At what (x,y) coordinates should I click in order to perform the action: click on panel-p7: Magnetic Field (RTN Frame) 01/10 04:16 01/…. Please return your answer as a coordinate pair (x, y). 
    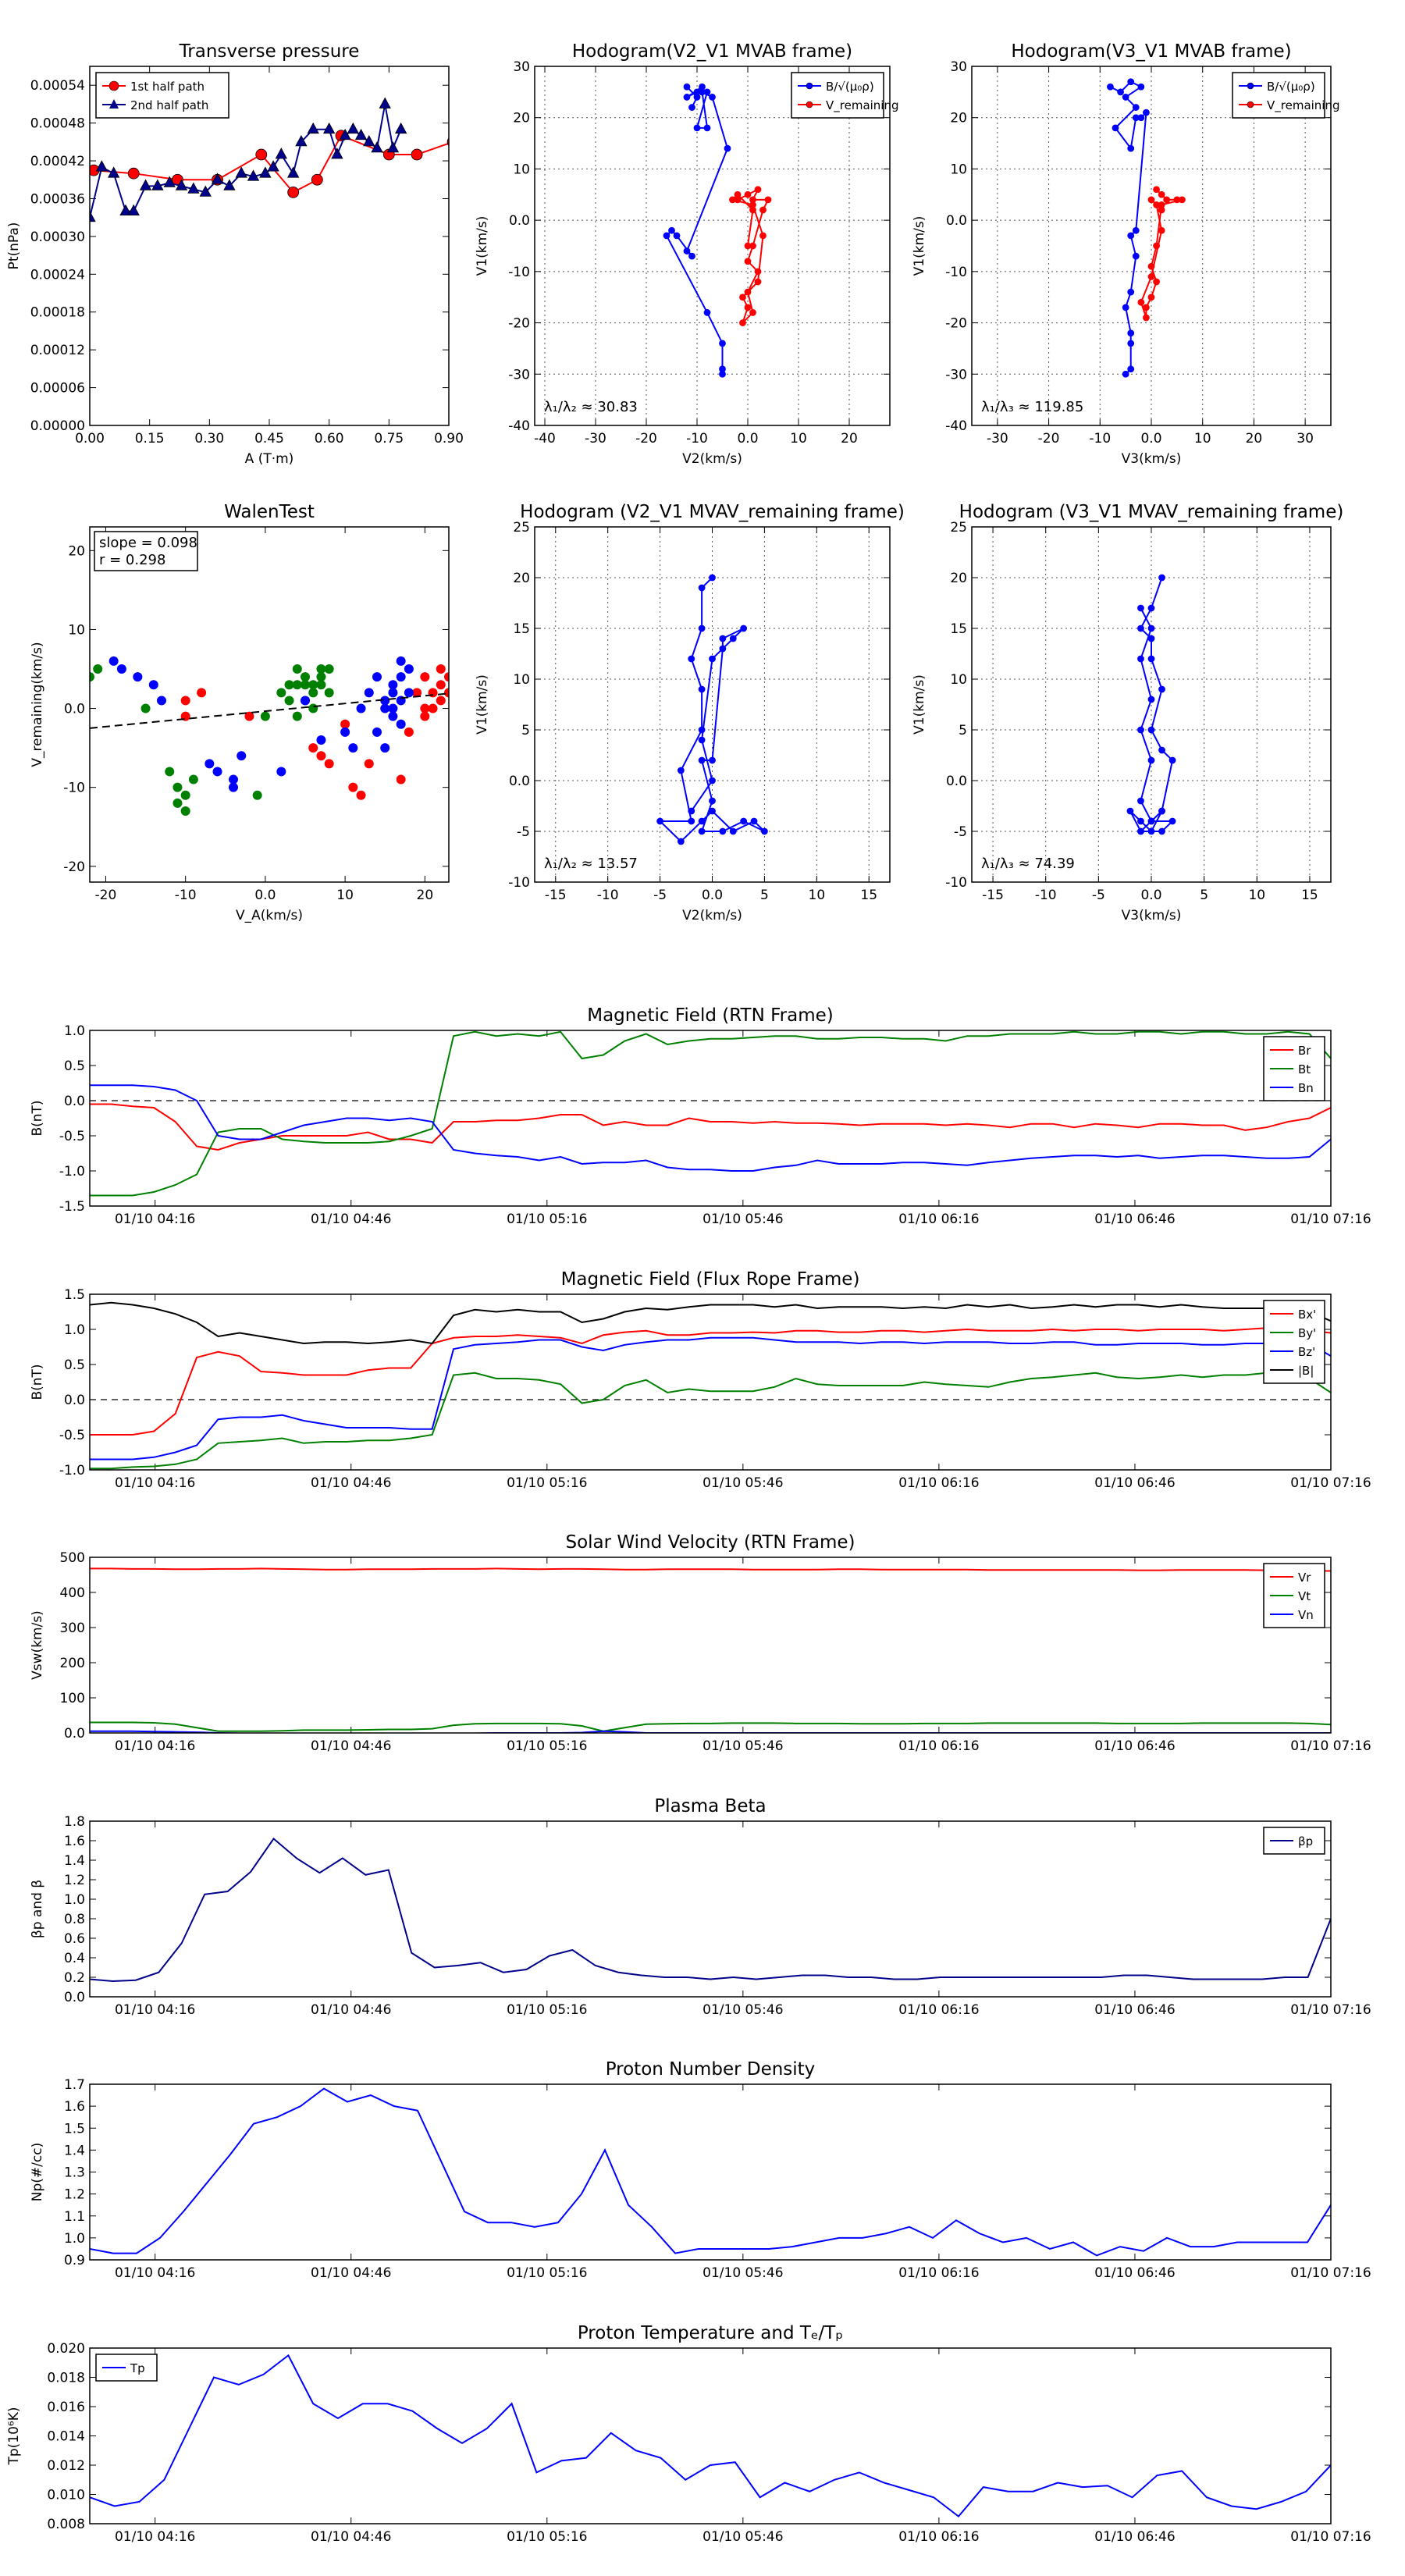
    Looking at the image, I should click on (701, 1116).